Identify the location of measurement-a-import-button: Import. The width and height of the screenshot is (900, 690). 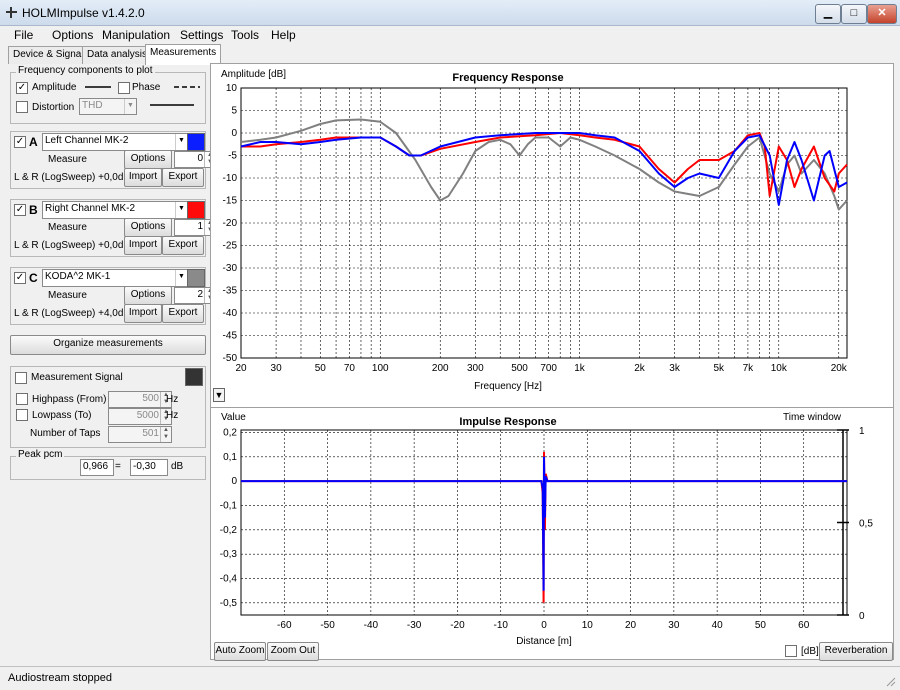
(143, 177).